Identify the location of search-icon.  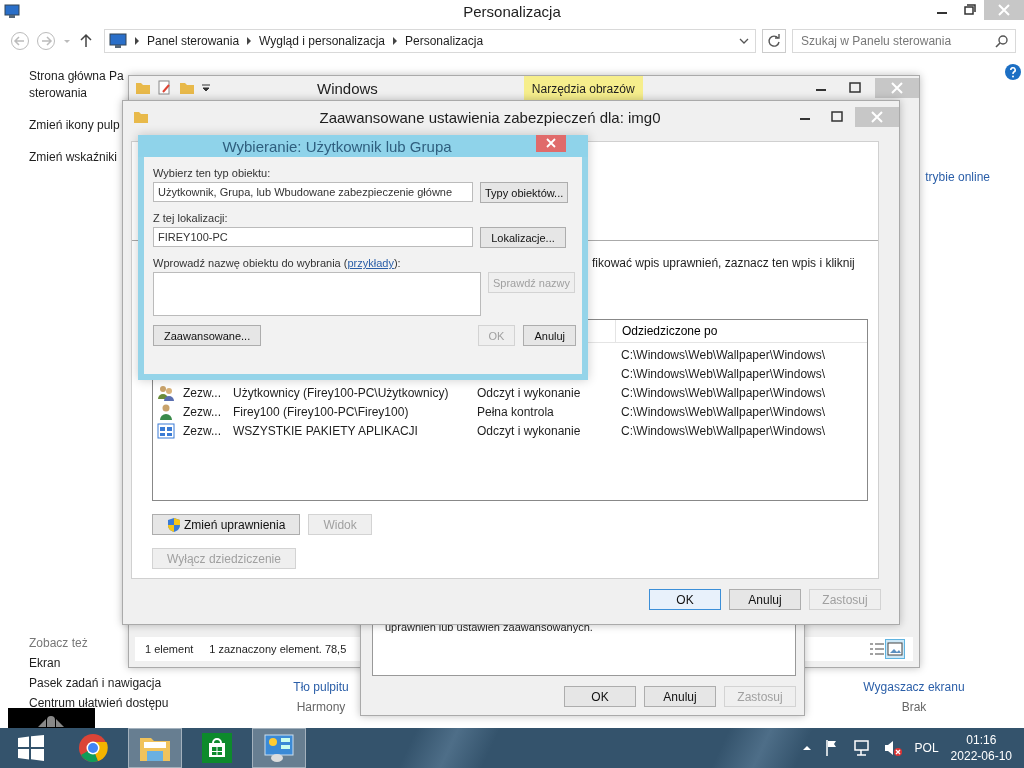
(1002, 41).